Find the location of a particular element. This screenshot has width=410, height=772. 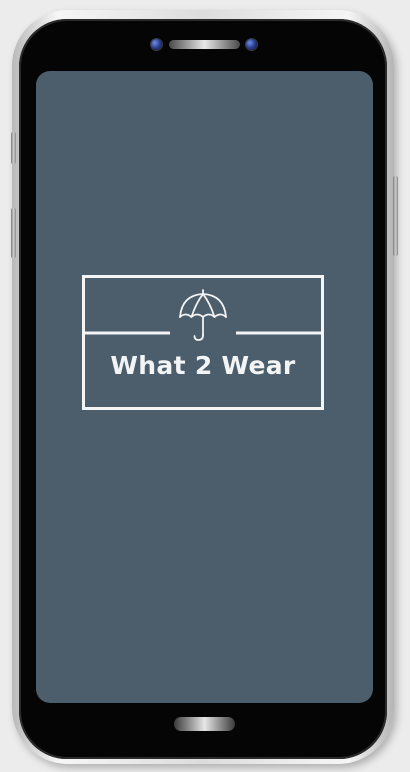

earpiece-speaker is located at coordinates (204, 44).